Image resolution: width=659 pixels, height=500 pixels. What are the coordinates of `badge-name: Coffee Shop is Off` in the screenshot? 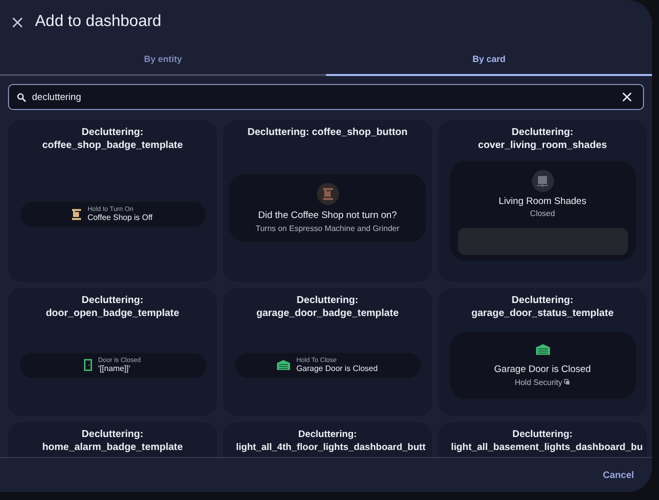 It's located at (120, 217).